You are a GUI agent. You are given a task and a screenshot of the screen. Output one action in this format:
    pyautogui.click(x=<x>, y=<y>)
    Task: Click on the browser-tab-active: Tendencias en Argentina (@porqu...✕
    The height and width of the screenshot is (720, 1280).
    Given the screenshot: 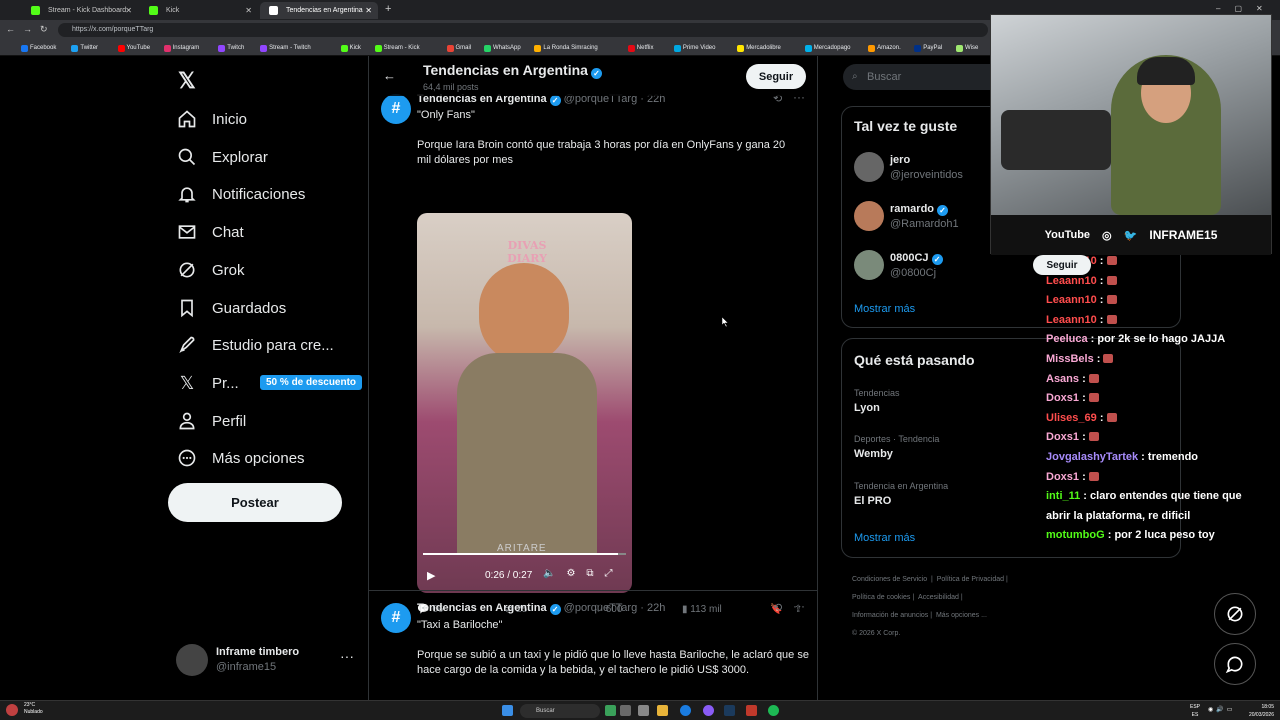 What is the action you would take?
    pyautogui.click(x=319, y=16)
    